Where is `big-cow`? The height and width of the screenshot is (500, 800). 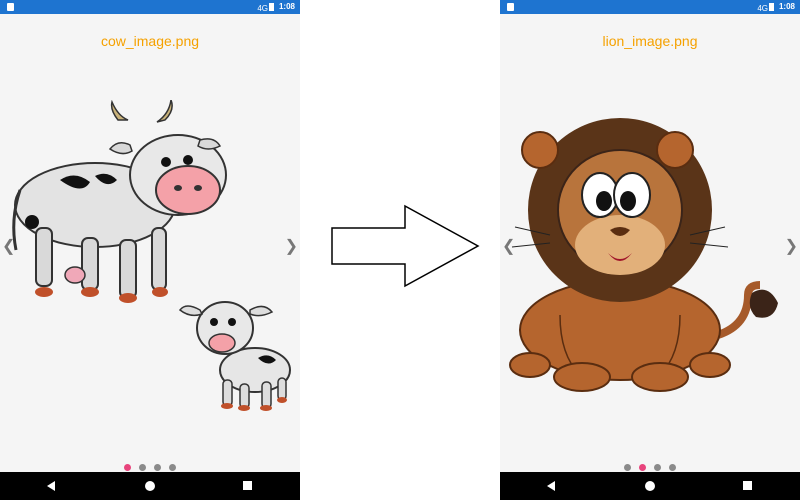 big-cow is located at coordinates (119, 201).